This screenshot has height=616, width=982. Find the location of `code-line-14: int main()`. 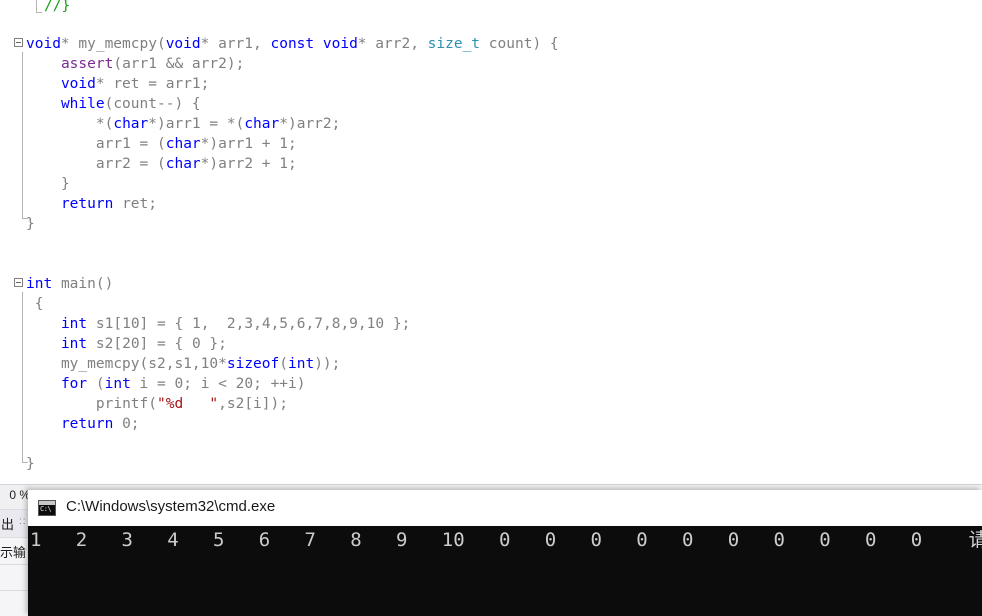

code-line-14: int main() is located at coordinates (69, 284).